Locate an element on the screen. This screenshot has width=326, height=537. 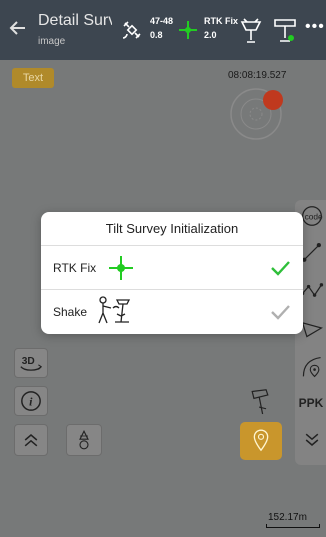
back-arrow-icon is located at coordinates (18, 28).